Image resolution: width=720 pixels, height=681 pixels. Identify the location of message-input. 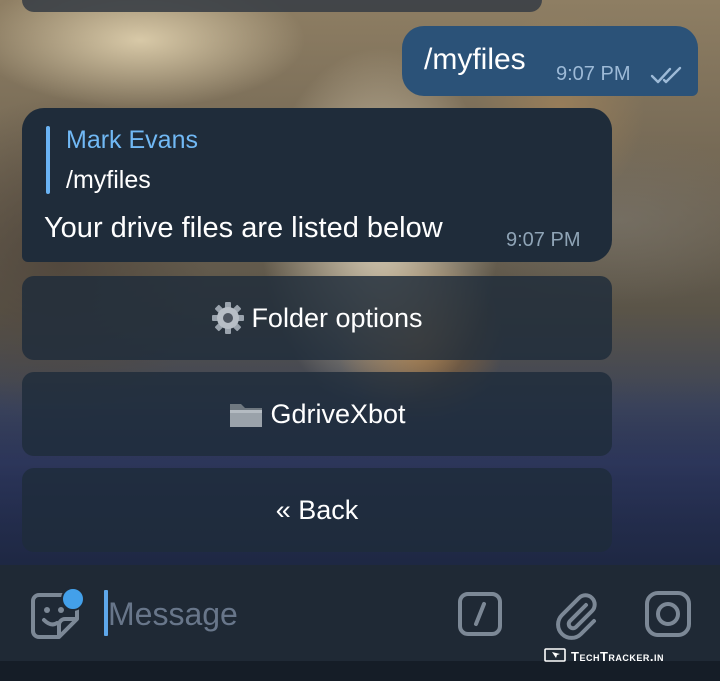
(268, 614).